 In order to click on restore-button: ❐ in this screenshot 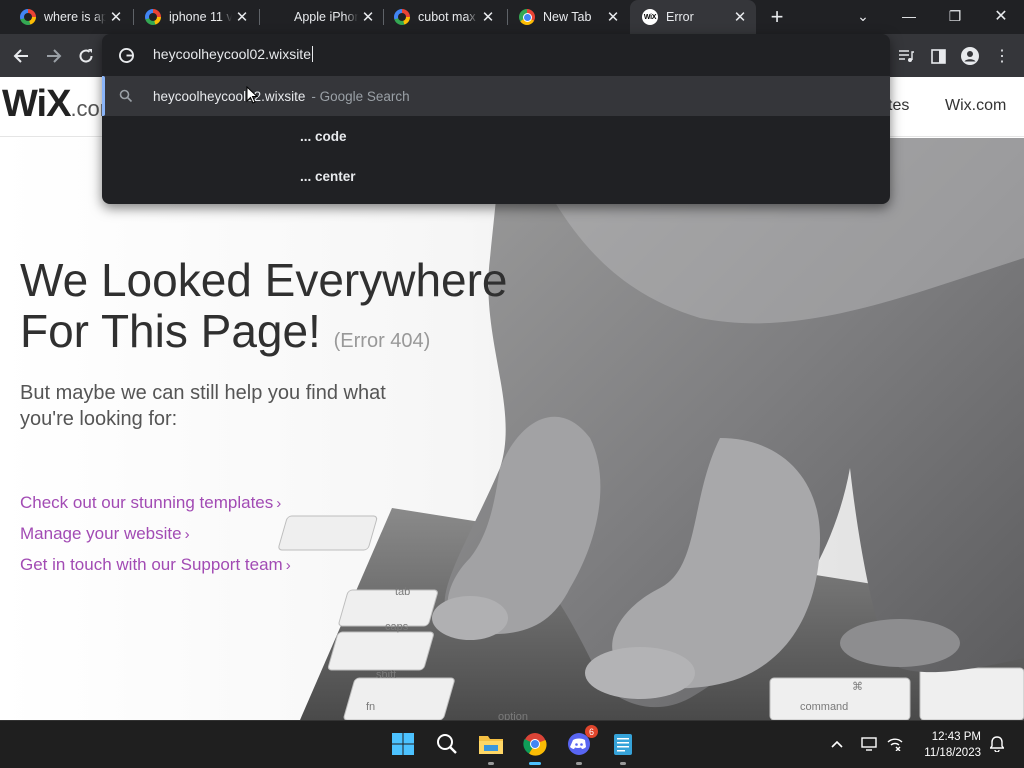, I will do `click(955, 16)`.